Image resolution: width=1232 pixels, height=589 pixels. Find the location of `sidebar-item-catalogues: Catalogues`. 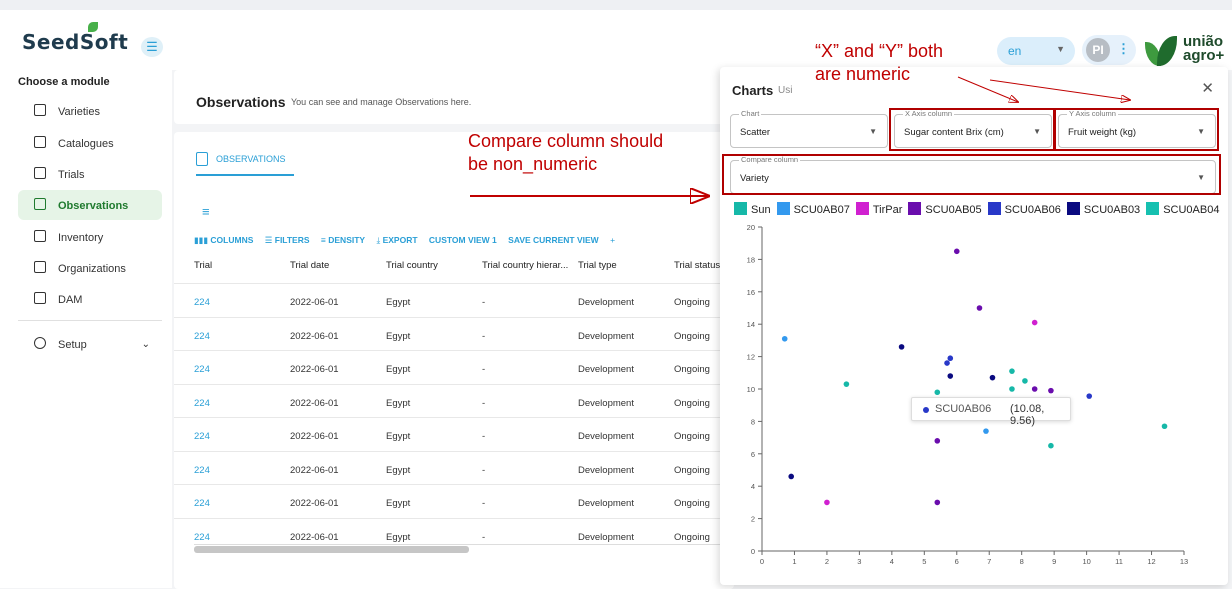

sidebar-item-catalogues: Catalogues is located at coordinates (90, 143).